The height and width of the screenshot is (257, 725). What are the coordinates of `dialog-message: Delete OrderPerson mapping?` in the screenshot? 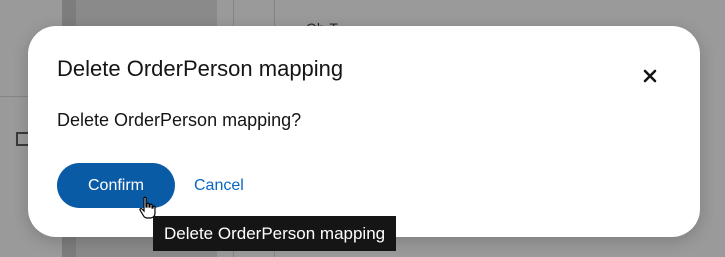 It's located at (179, 120).